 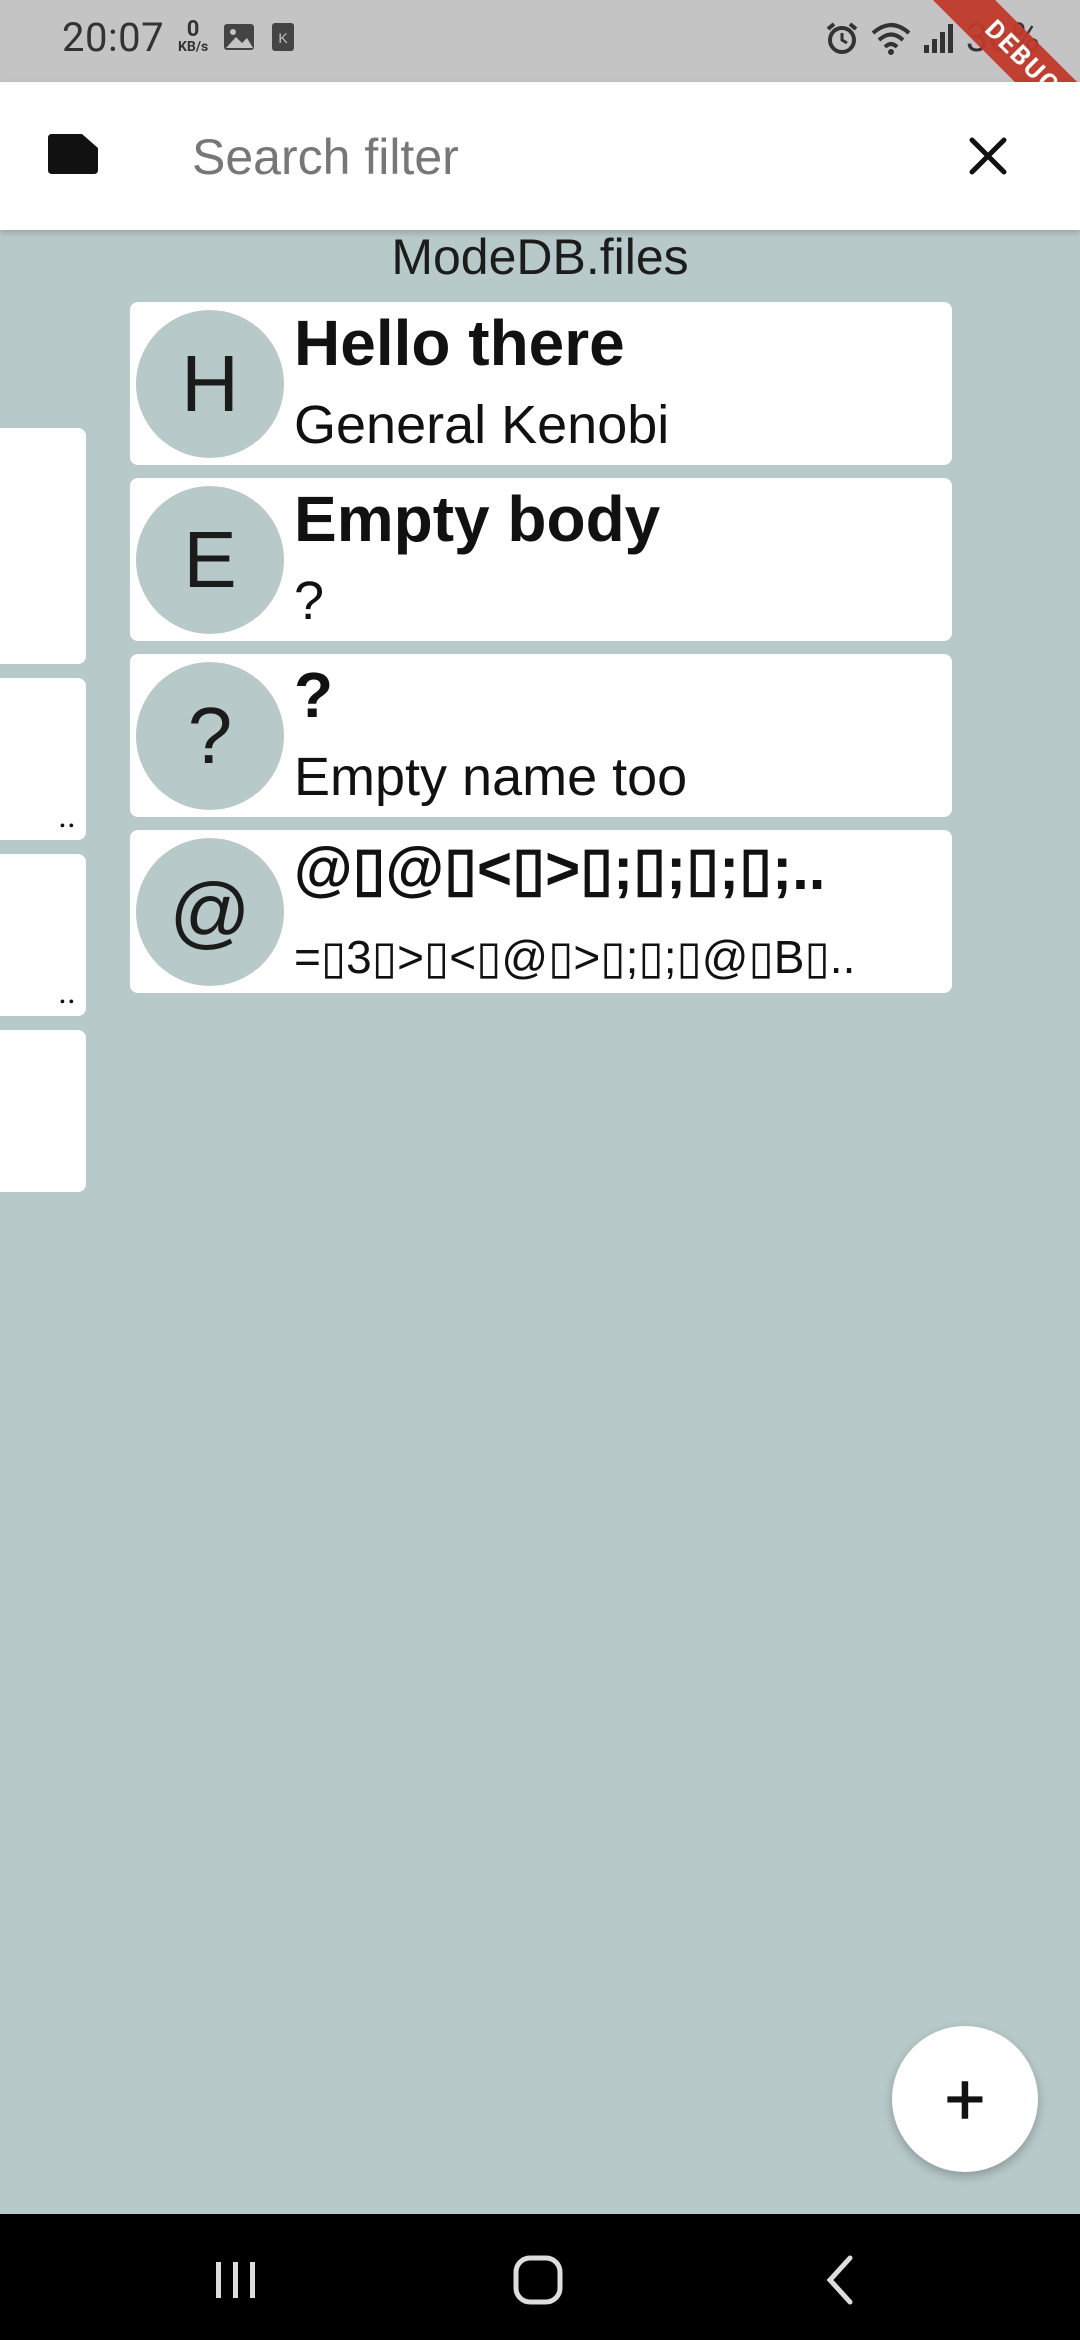 What do you see at coordinates (314, 695) in the screenshot?
I see `note-title: ?` at bounding box center [314, 695].